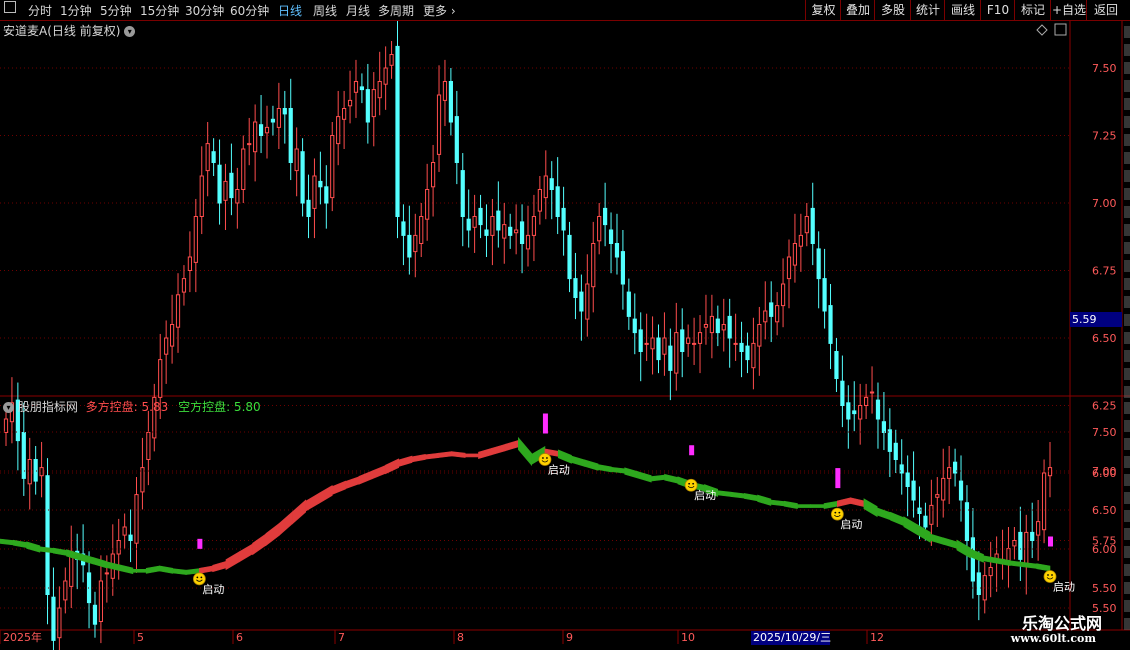 The height and width of the screenshot is (650, 1130). I want to click on period-tab-9: 多周期, so click(396, 10).